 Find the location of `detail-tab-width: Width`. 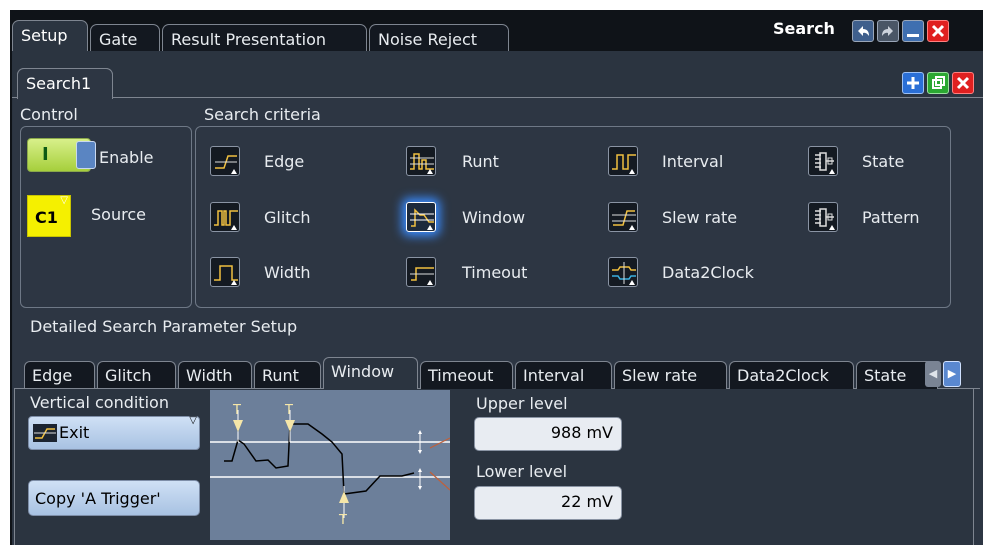

detail-tab-width: Width is located at coordinates (215, 375).